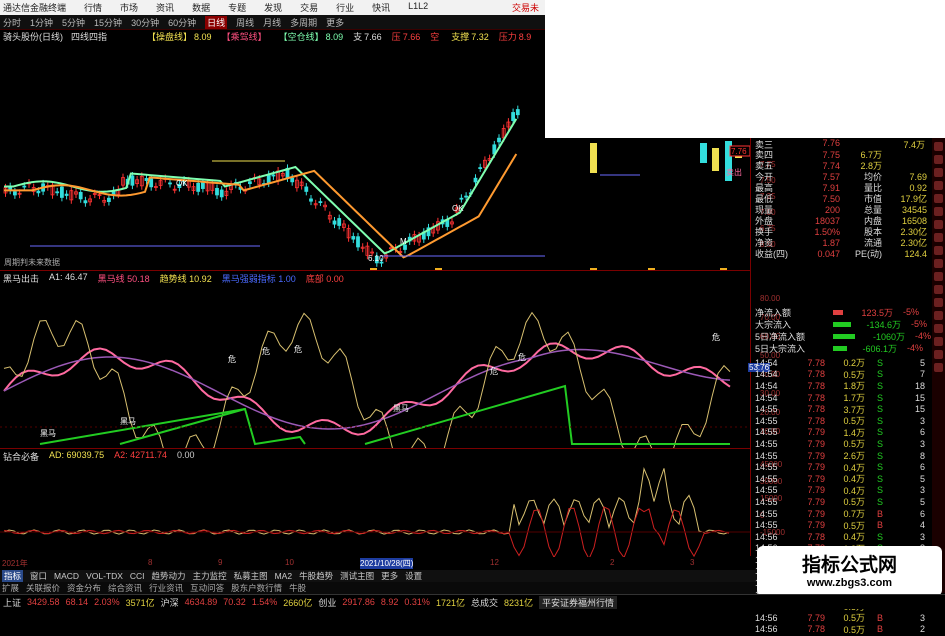  Describe the element at coordinates (13, 576) in the screenshot. I see `tab-0: 指标` at that location.